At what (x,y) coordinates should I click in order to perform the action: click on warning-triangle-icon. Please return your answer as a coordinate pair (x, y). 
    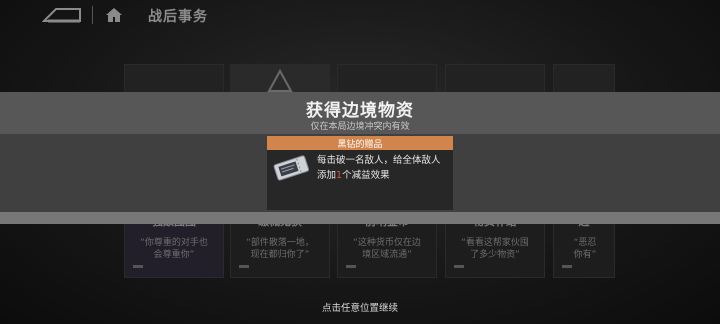
    Looking at the image, I should click on (280, 80).